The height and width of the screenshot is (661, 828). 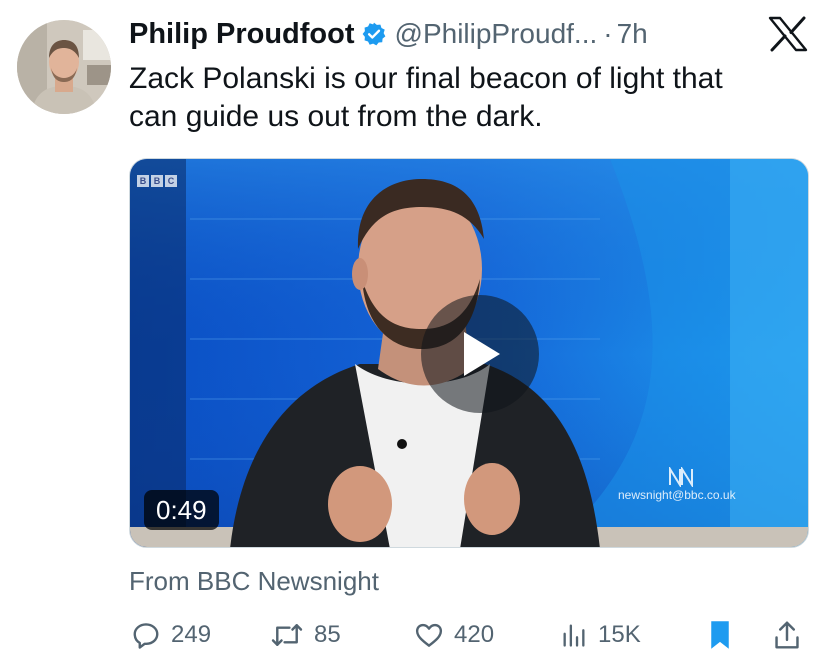 I want to click on action-bar: 249 85 420 15K, so click(x=414, y=635).